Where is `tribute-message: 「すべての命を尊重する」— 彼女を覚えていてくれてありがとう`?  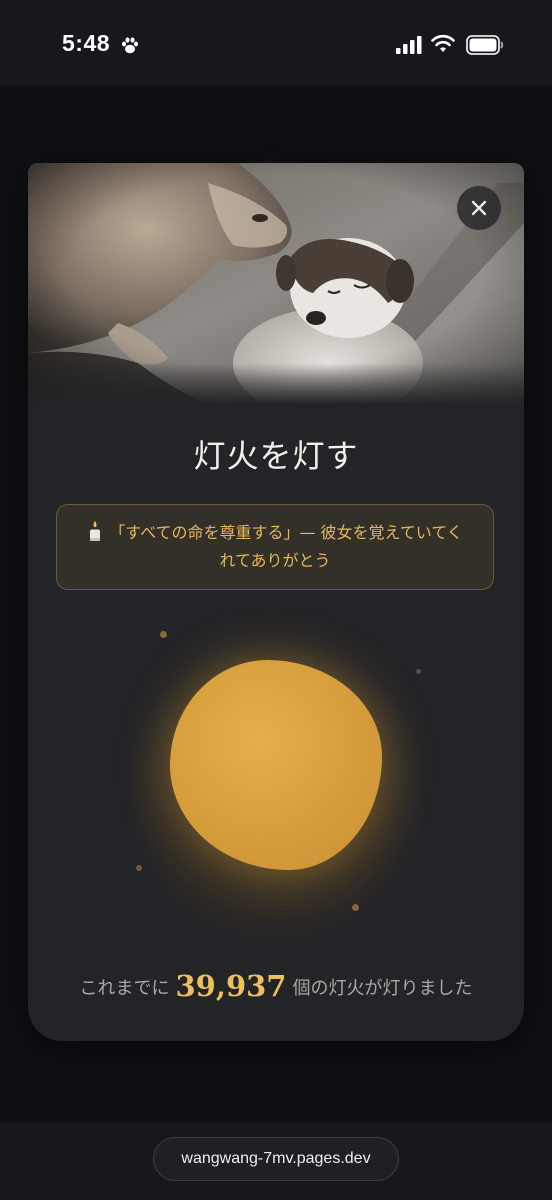
tribute-message: 「すべての命を尊重する」— 彼女を覚えていてくれてありがとう is located at coordinates (275, 547).